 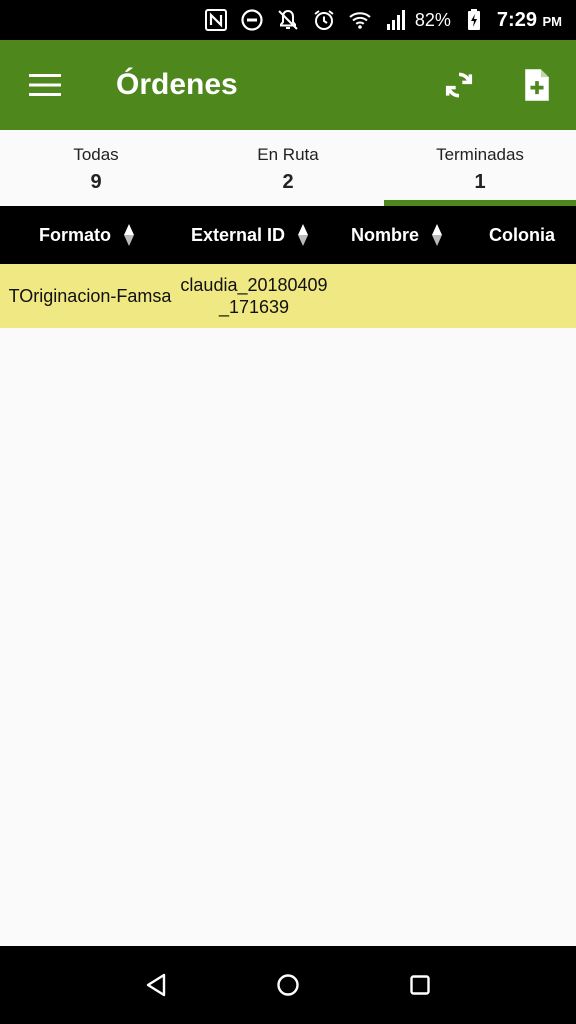 I want to click on menu-icon, so click(x=45, y=85).